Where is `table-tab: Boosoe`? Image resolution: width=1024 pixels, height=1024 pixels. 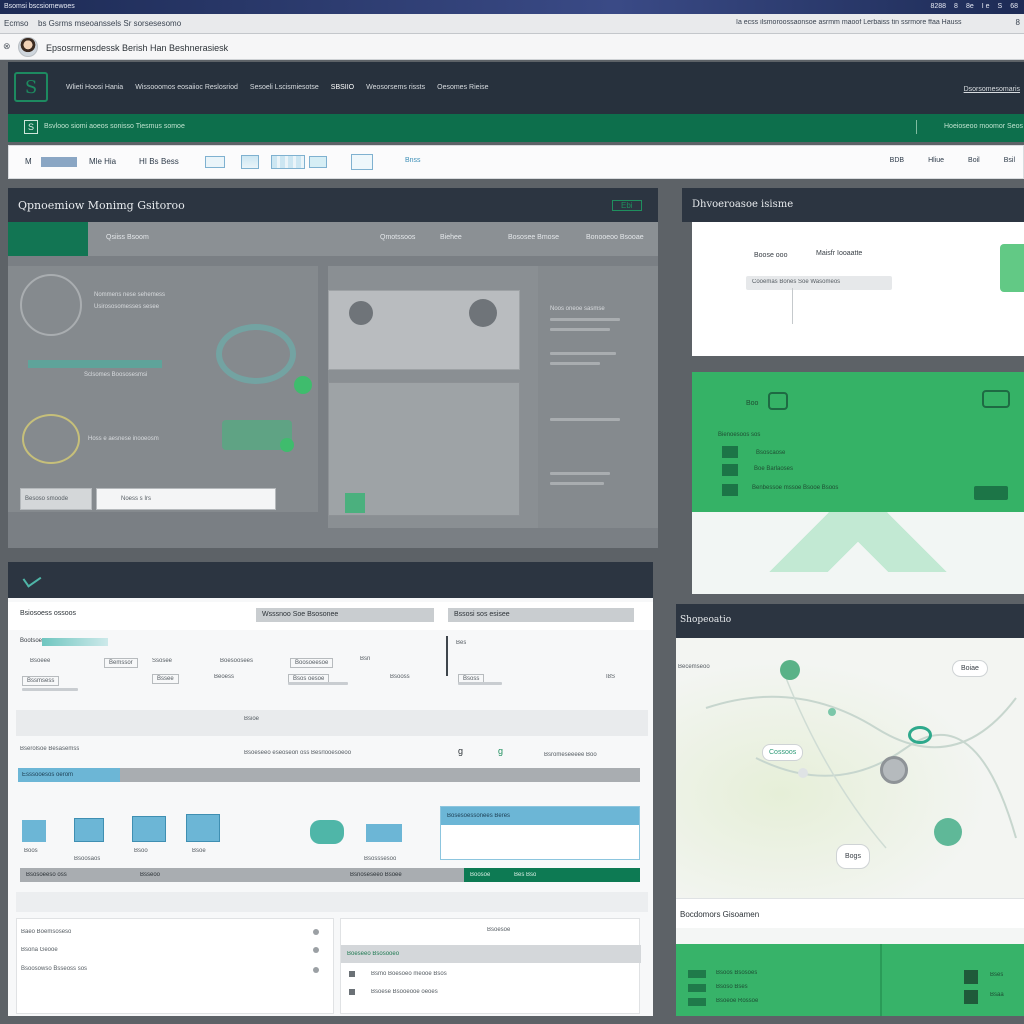 table-tab: Boosoe is located at coordinates (480, 875).